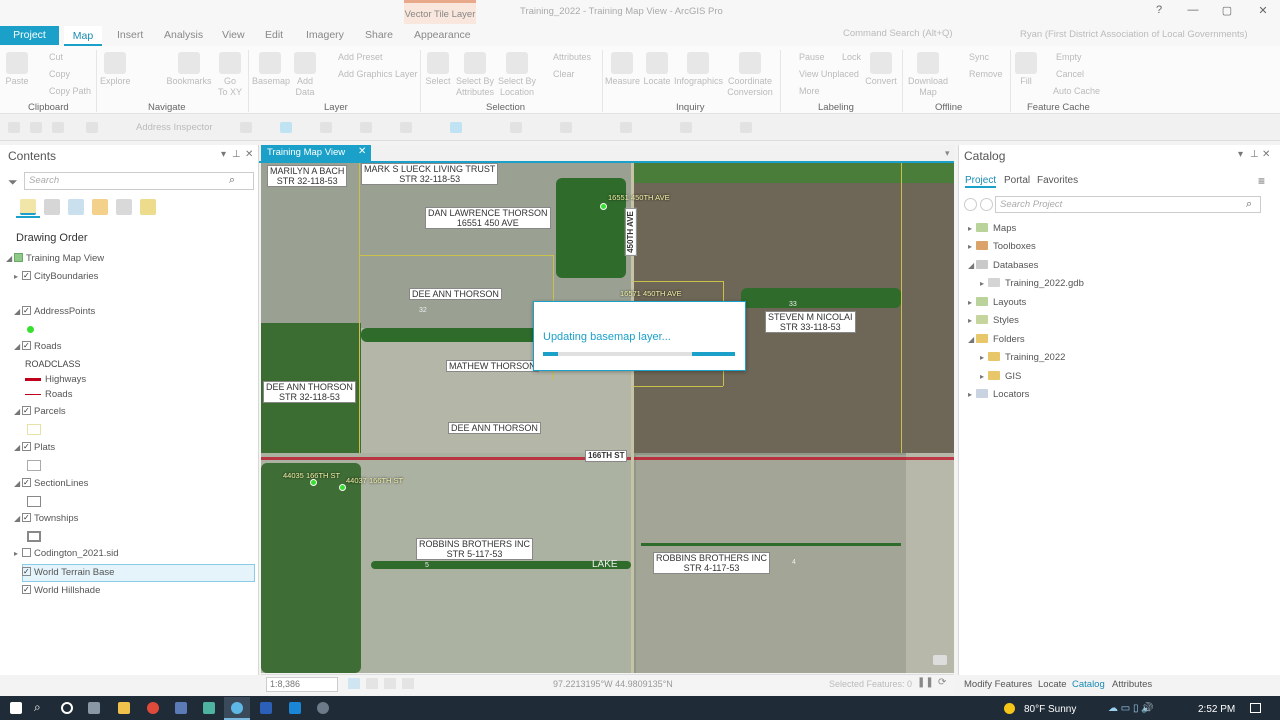 The height and width of the screenshot is (720, 1280). Describe the element at coordinates (1050, 709) in the screenshot. I see `weather-text: 80°F Sunny` at that location.